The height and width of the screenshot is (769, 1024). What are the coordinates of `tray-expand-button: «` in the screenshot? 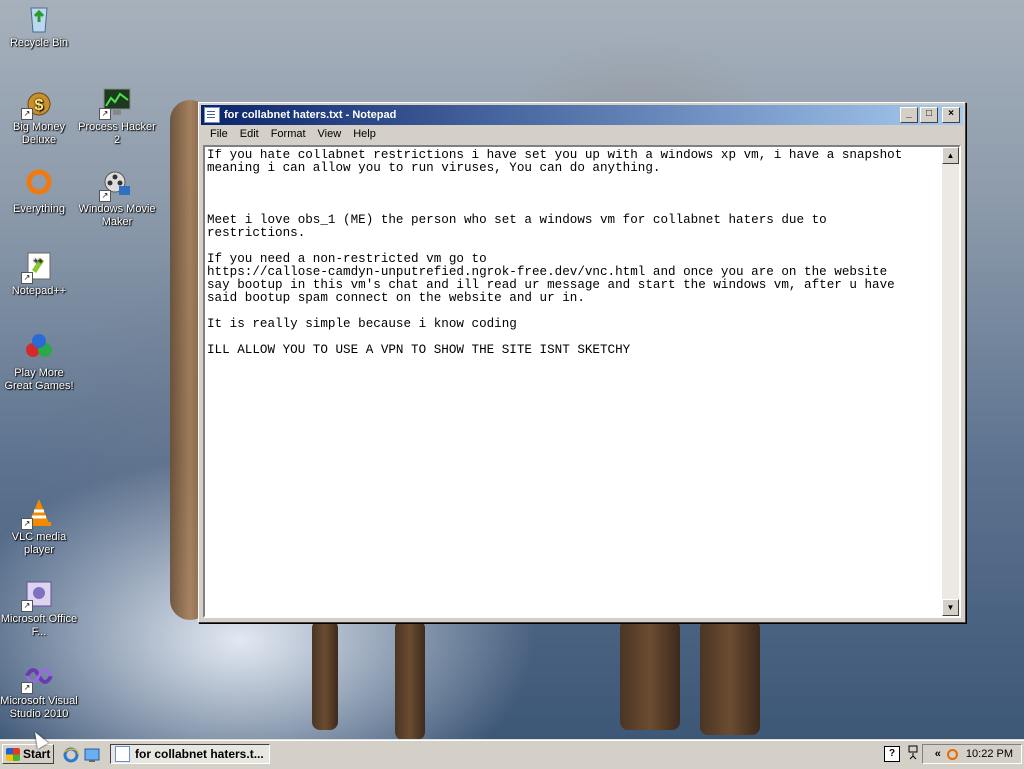 It's located at (938, 754).